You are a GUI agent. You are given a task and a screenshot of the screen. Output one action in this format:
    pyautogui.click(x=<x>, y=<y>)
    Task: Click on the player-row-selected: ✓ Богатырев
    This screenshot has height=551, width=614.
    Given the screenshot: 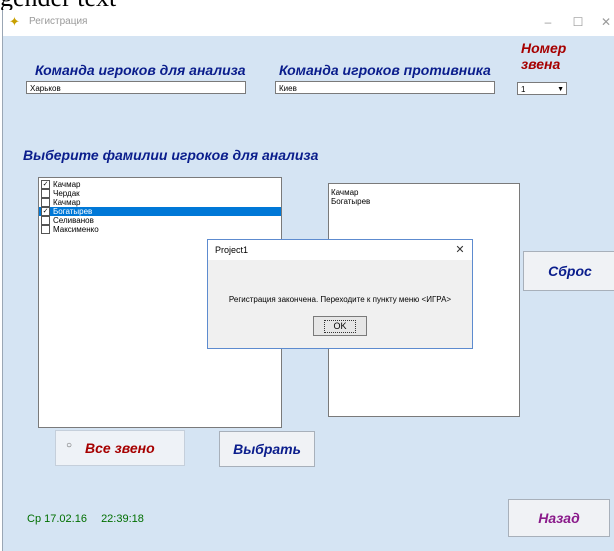 What is the action you would take?
    pyautogui.click(x=160, y=211)
    